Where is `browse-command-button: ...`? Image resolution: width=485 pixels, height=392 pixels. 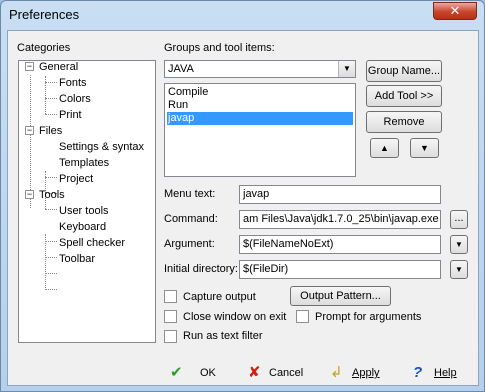
browse-command-button: ... is located at coordinates (459, 219).